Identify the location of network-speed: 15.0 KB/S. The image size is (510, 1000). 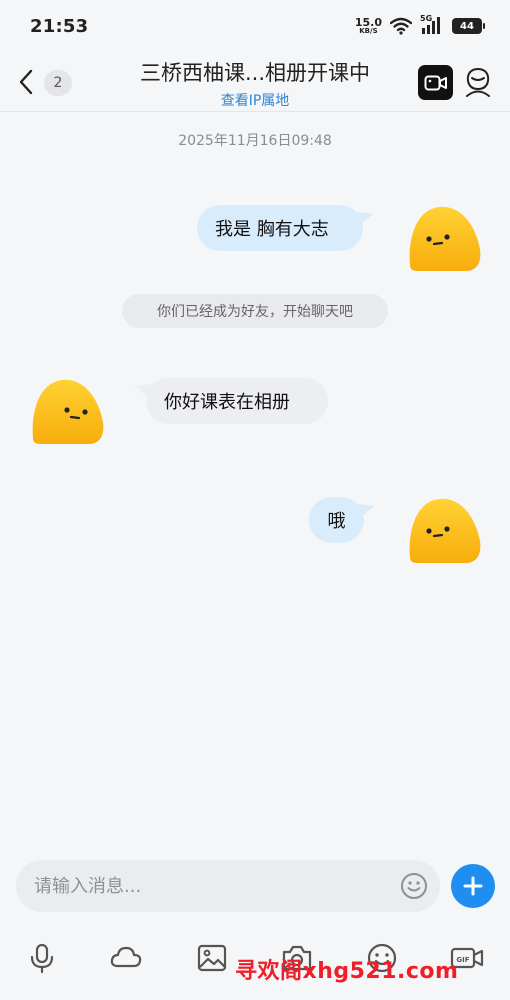
(368, 26).